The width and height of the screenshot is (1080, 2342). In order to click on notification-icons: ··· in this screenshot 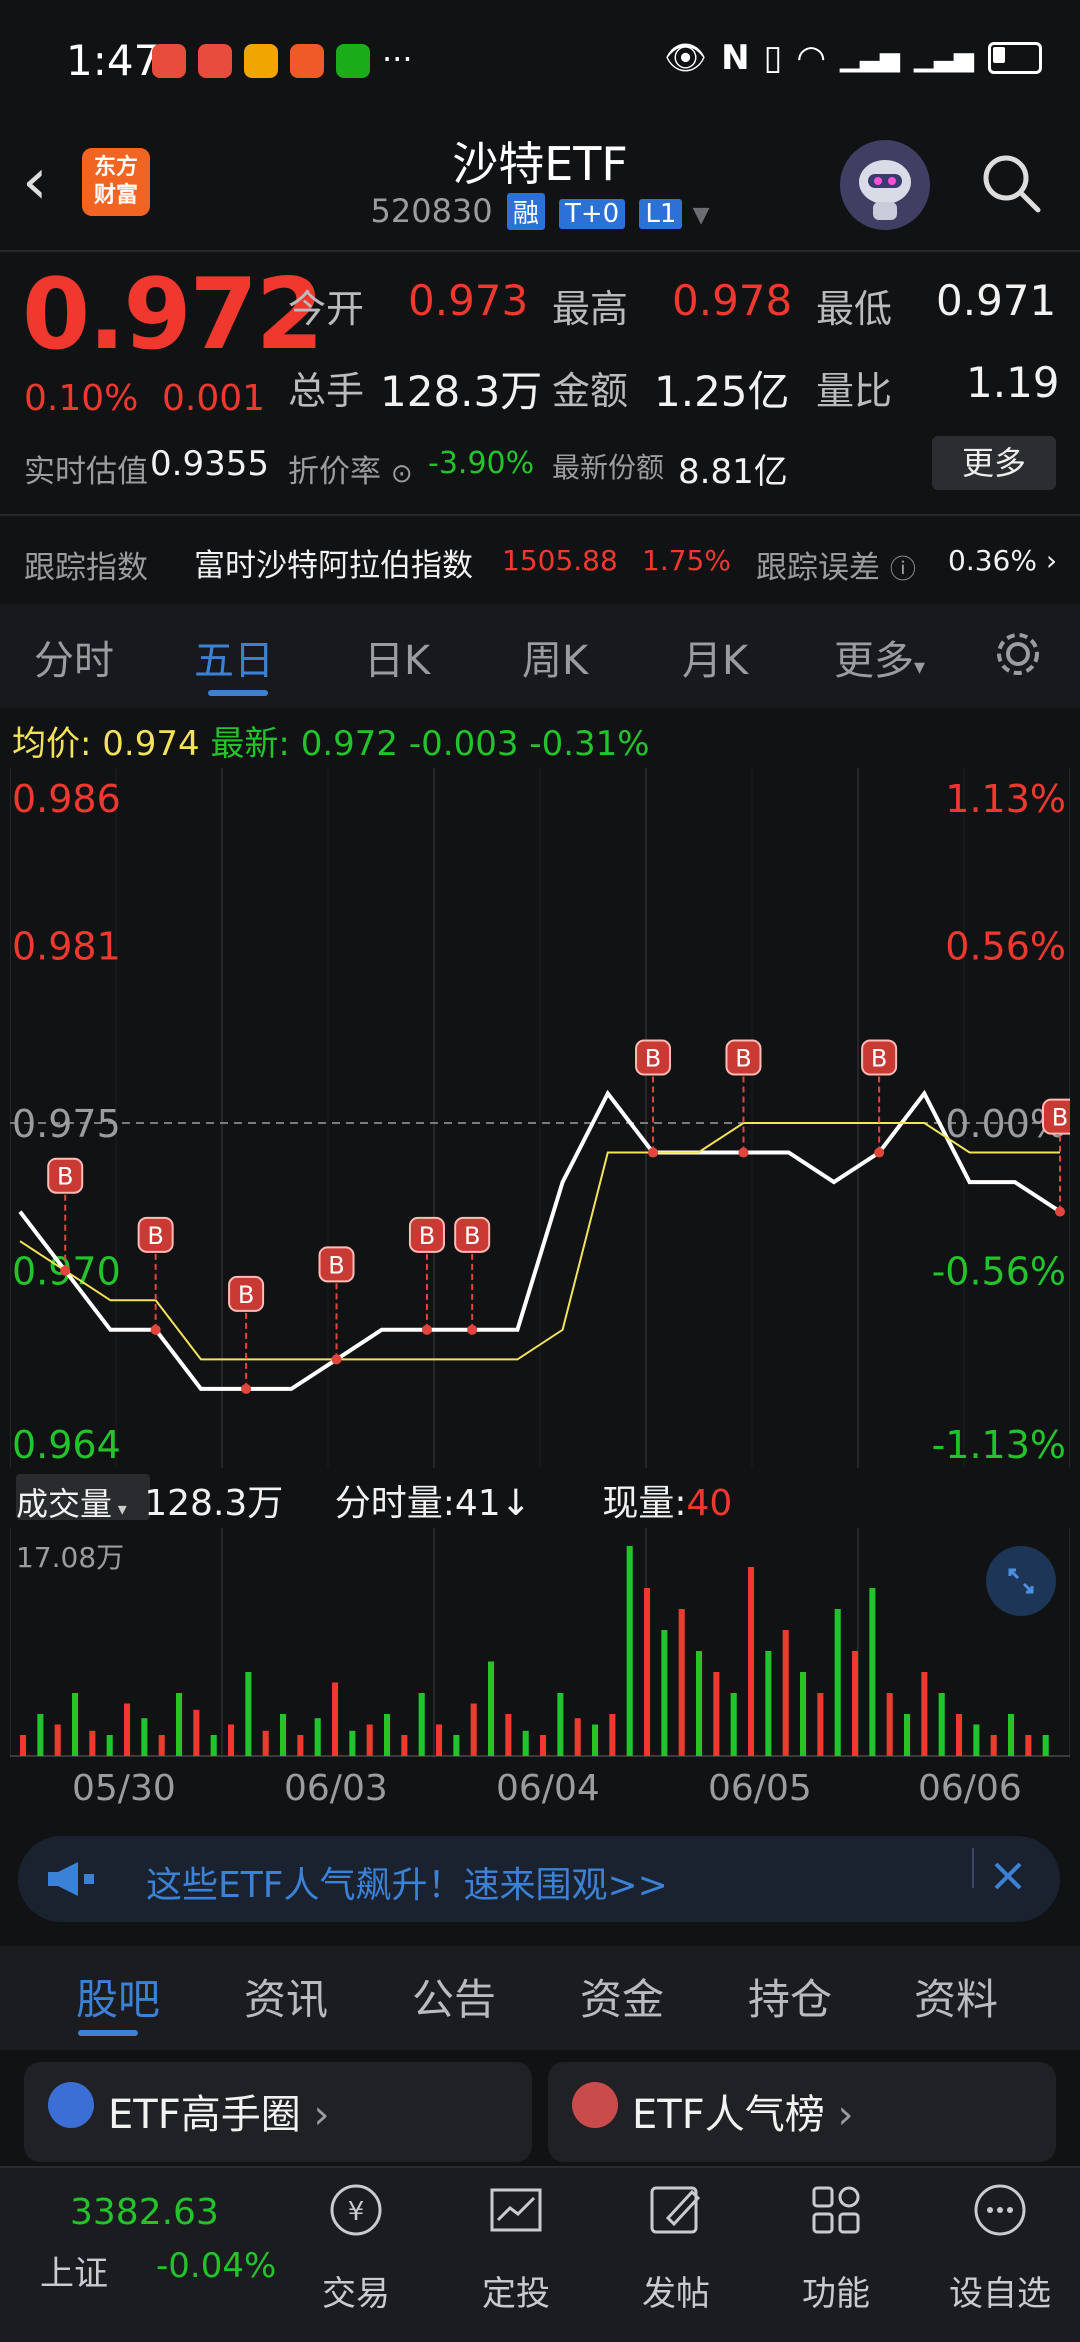, I will do `click(282, 60)`.